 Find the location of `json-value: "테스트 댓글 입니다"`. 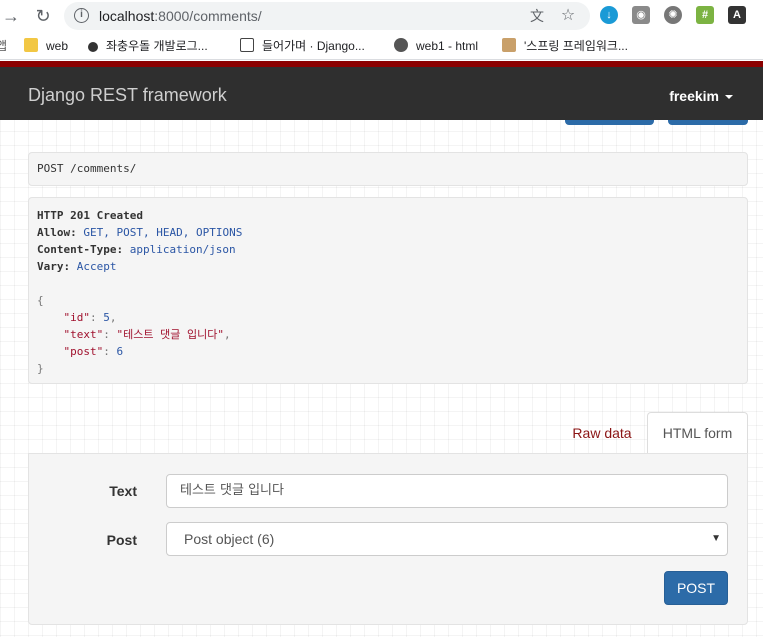

json-value: "테스트 댓글 입니다" is located at coordinates (170, 334).